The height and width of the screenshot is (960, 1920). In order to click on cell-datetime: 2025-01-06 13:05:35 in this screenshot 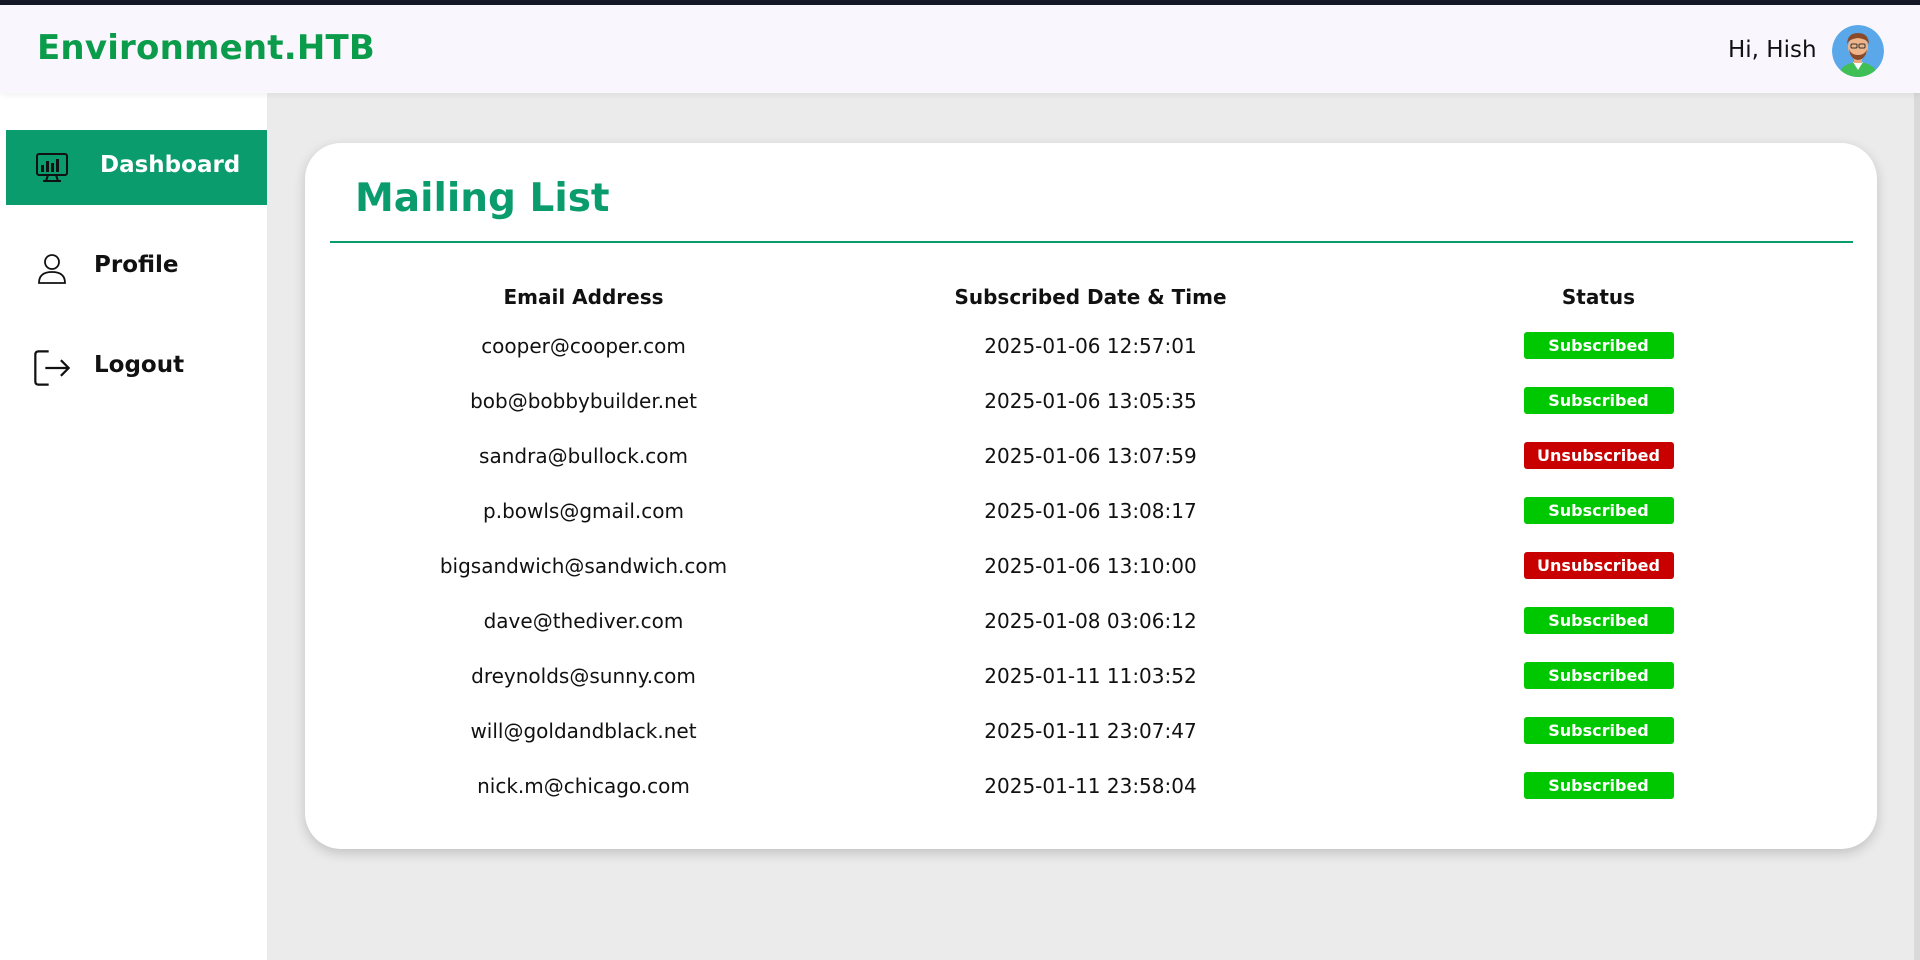, I will do `click(1090, 400)`.